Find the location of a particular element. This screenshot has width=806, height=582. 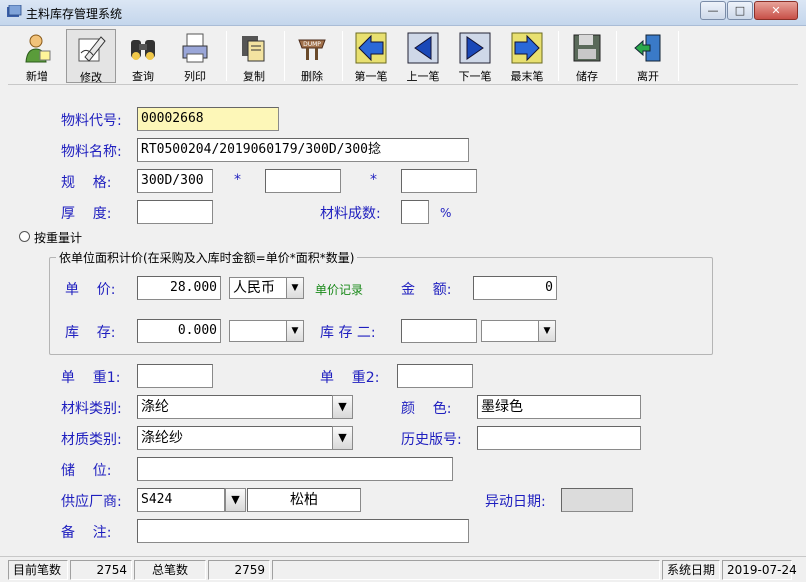

unit-weight2-input is located at coordinates (435, 376).